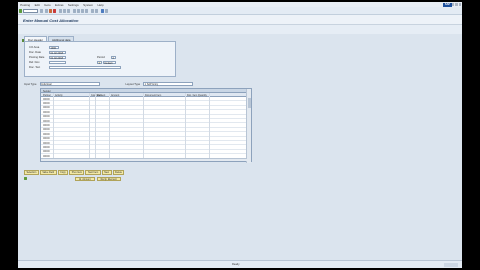 The image size is (480, 270). I want to click on menu-item-posting: Posting, so click(25, 5).